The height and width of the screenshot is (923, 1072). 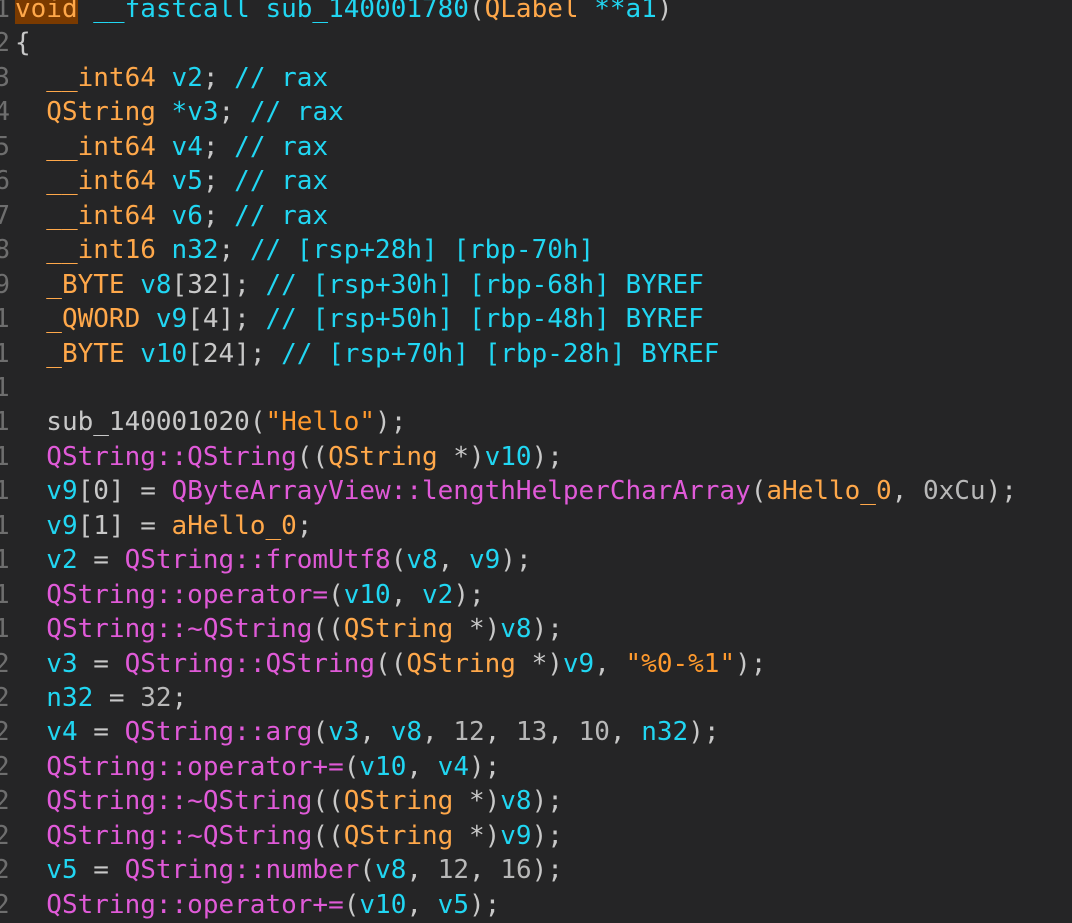 What do you see at coordinates (289, 457) in the screenshot?
I see `code-text: QString::QString((QString *)v10);` at bounding box center [289, 457].